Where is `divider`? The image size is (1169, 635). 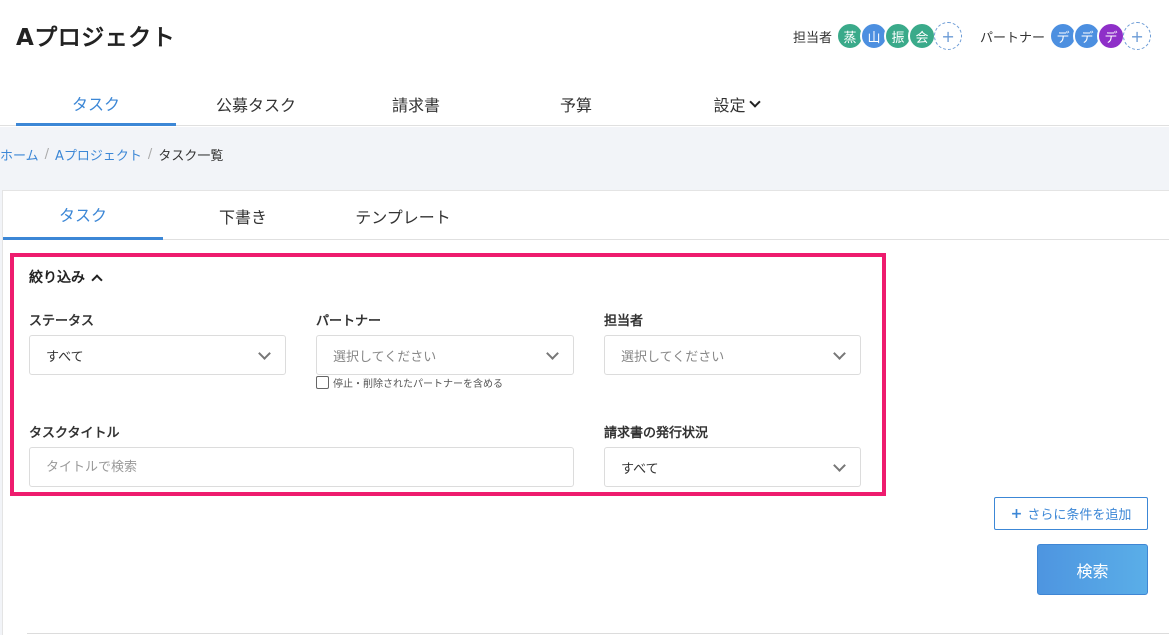
divider is located at coordinates (598, 633).